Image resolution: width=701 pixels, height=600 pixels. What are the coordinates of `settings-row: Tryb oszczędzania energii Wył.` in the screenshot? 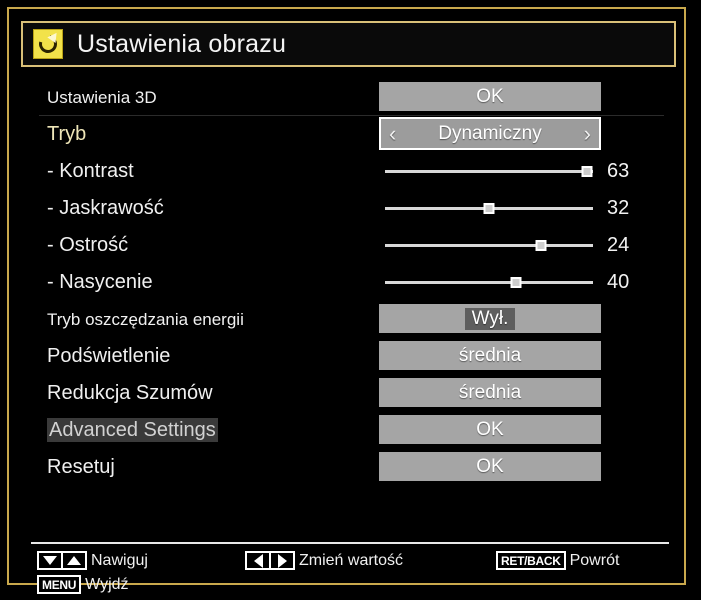 It's located at (348, 319).